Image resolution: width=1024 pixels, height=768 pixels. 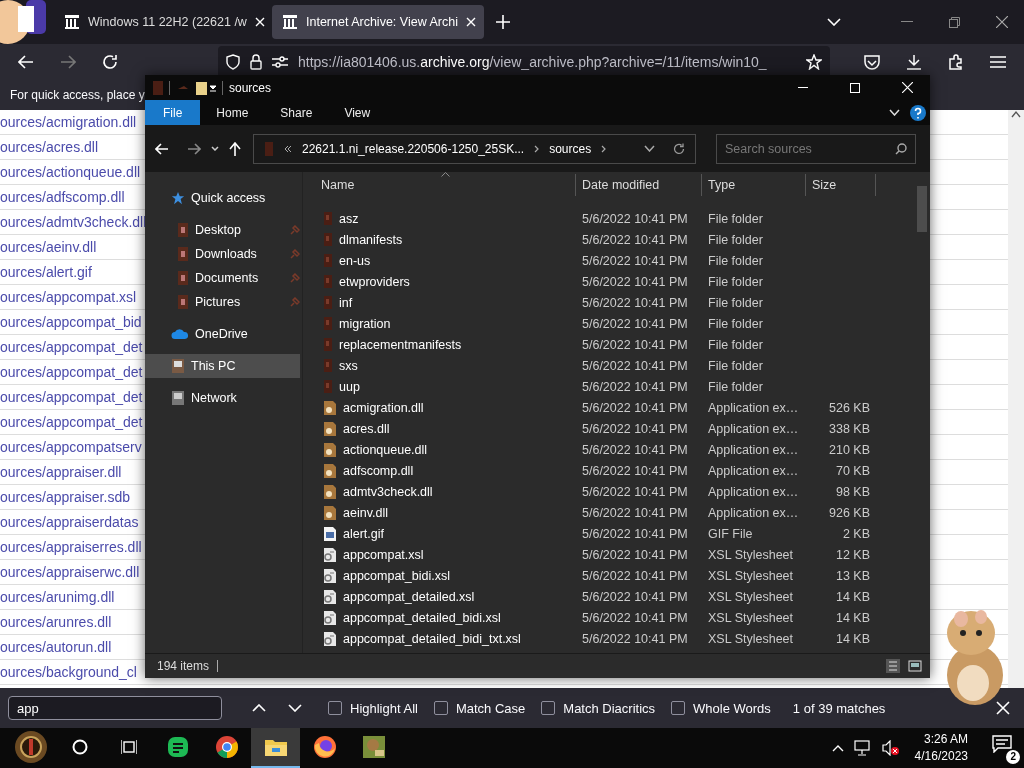 What do you see at coordinates (48, 247) in the screenshot?
I see `file-link: ources/aeinv.dll` at bounding box center [48, 247].